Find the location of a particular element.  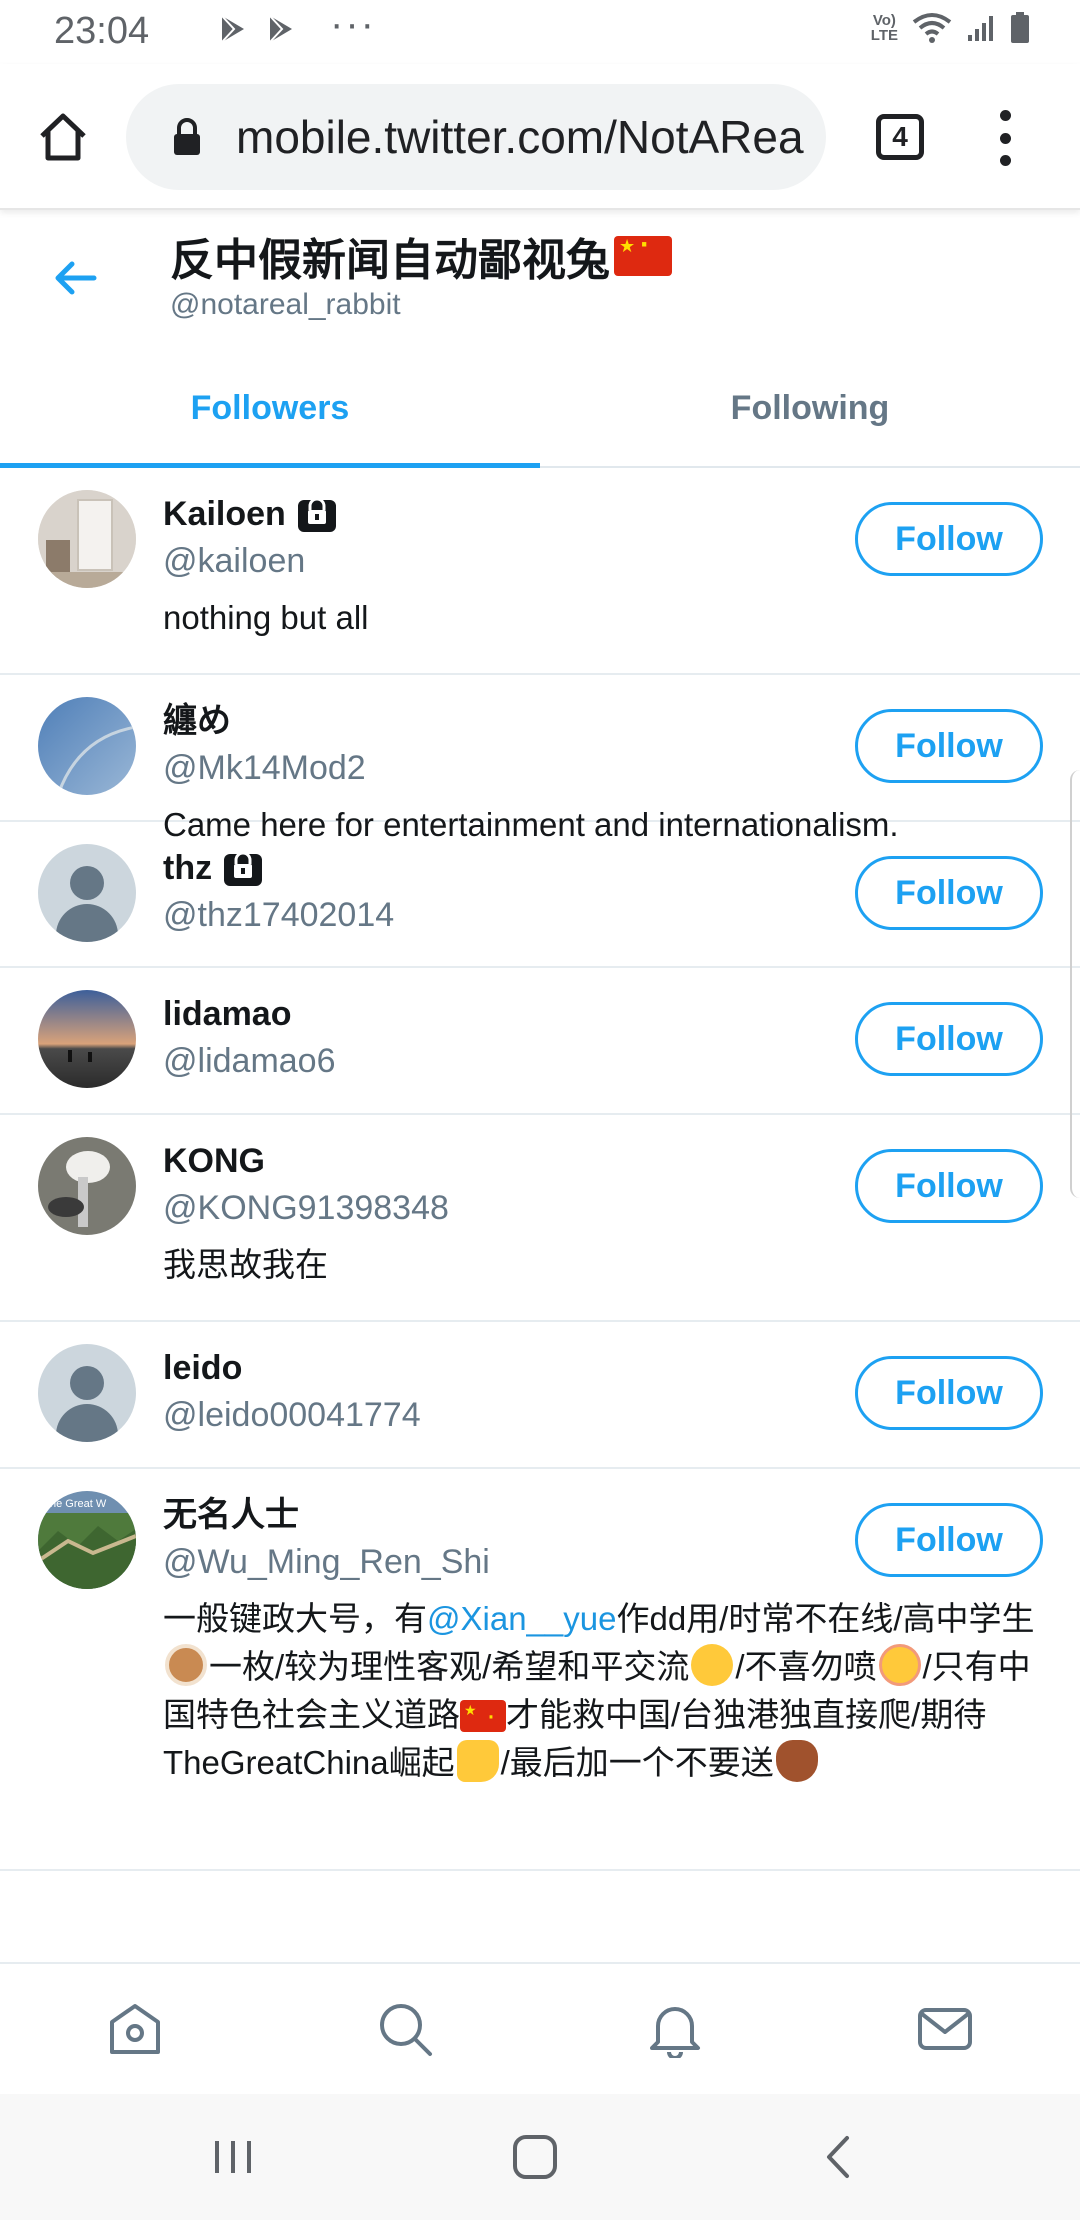

recent-apps-button is located at coordinates (233, 2157).